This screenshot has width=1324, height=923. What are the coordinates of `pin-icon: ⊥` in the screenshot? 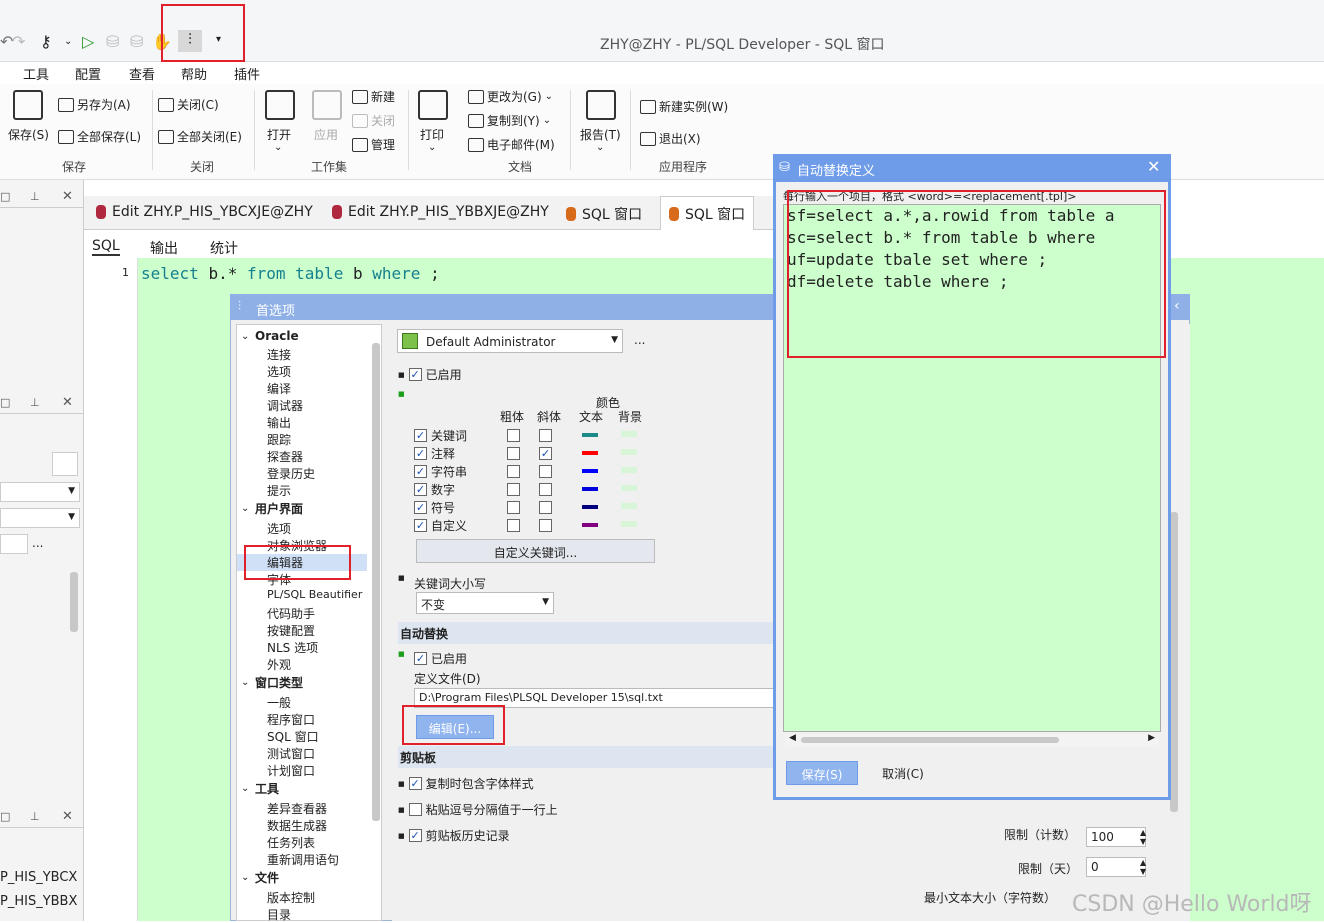 It's located at (35, 402).